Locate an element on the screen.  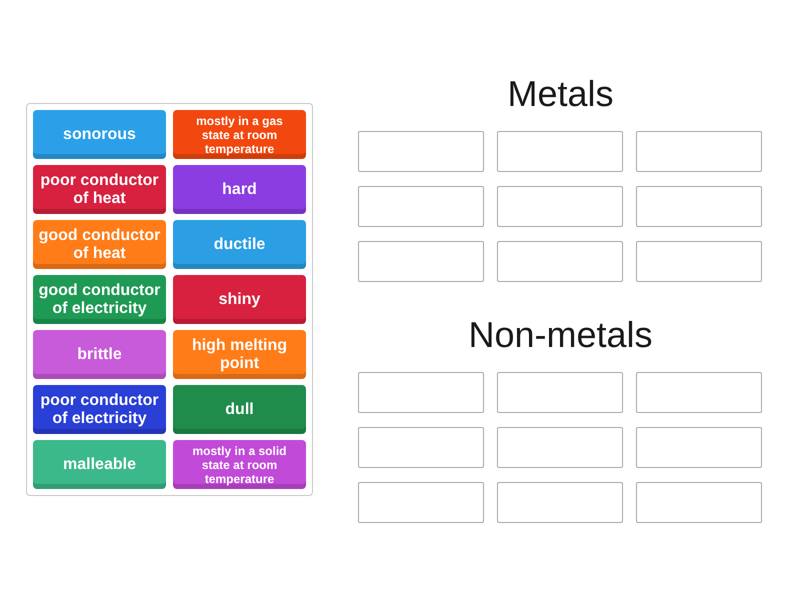
term-tile: poor conductor of heat is located at coordinates (99, 189).